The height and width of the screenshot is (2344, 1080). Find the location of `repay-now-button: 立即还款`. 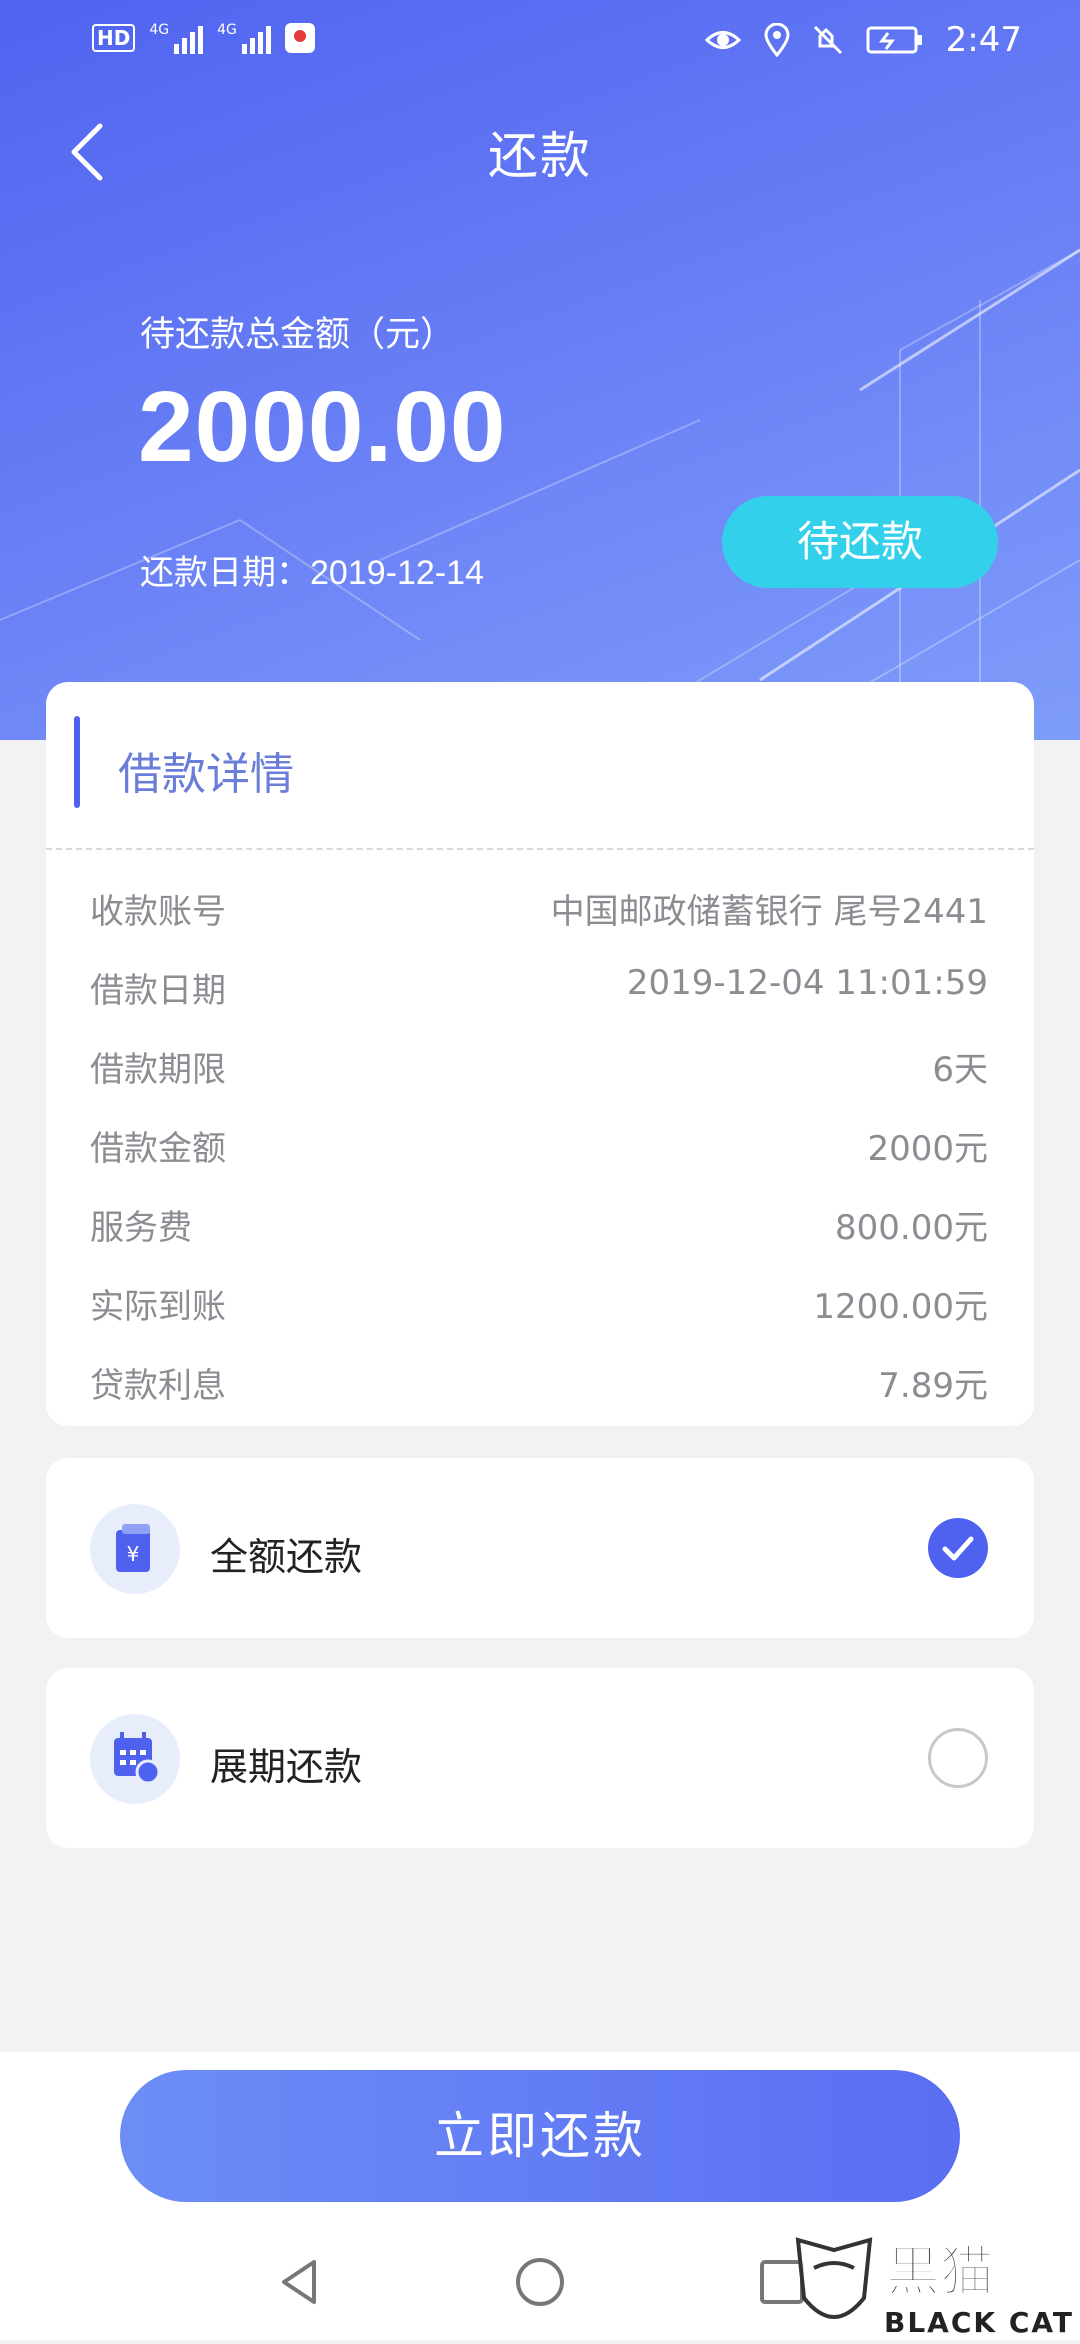

repay-now-button: 立即还款 is located at coordinates (540, 2136).